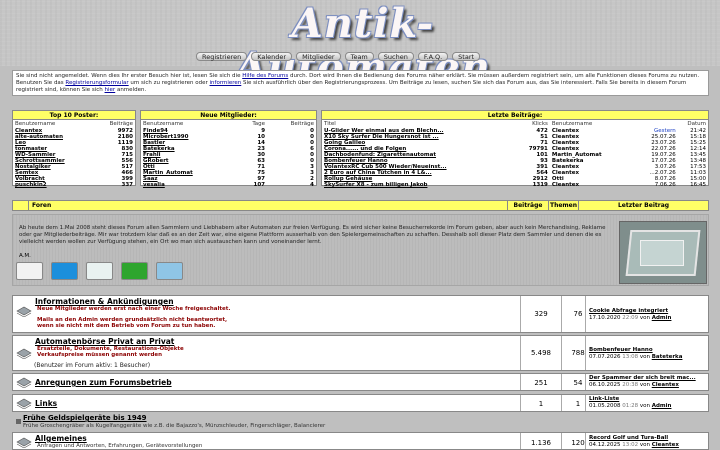  What do you see at coordinates (100, 355) in the screenshot?
I see `forum-desc-2: Verkaufspreise müssen genannt werden` at bounding box center [100, 355].